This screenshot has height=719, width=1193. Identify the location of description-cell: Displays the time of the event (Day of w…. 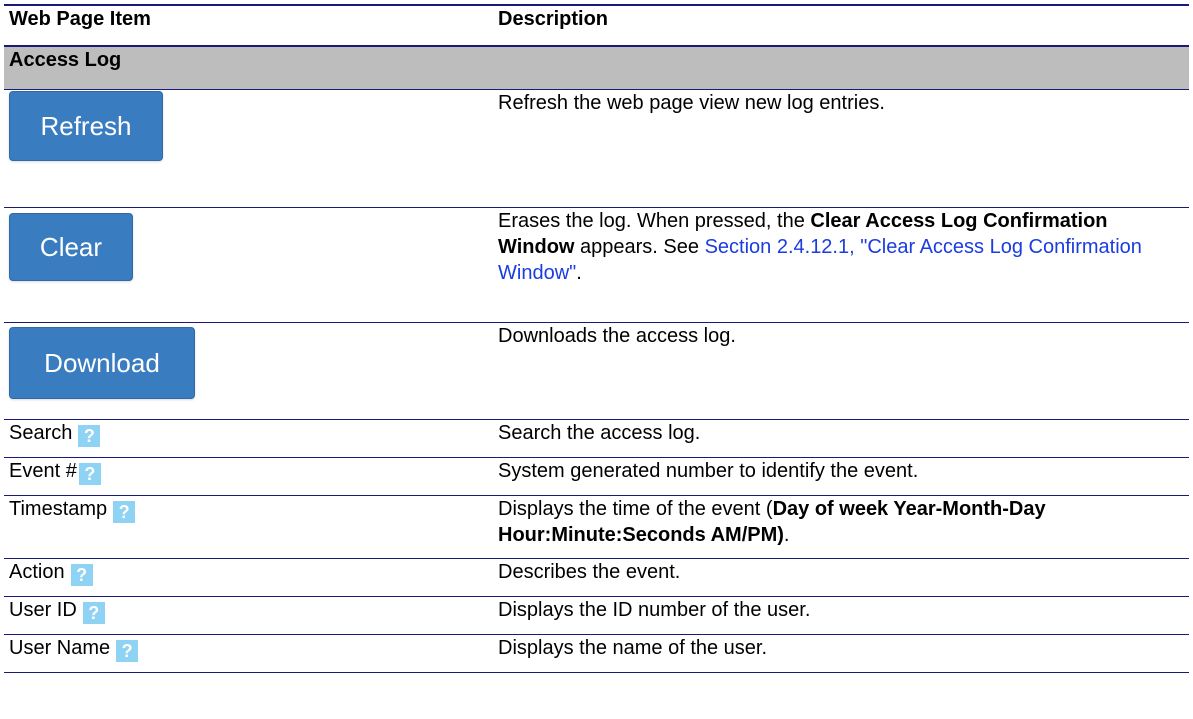
(841, 527).